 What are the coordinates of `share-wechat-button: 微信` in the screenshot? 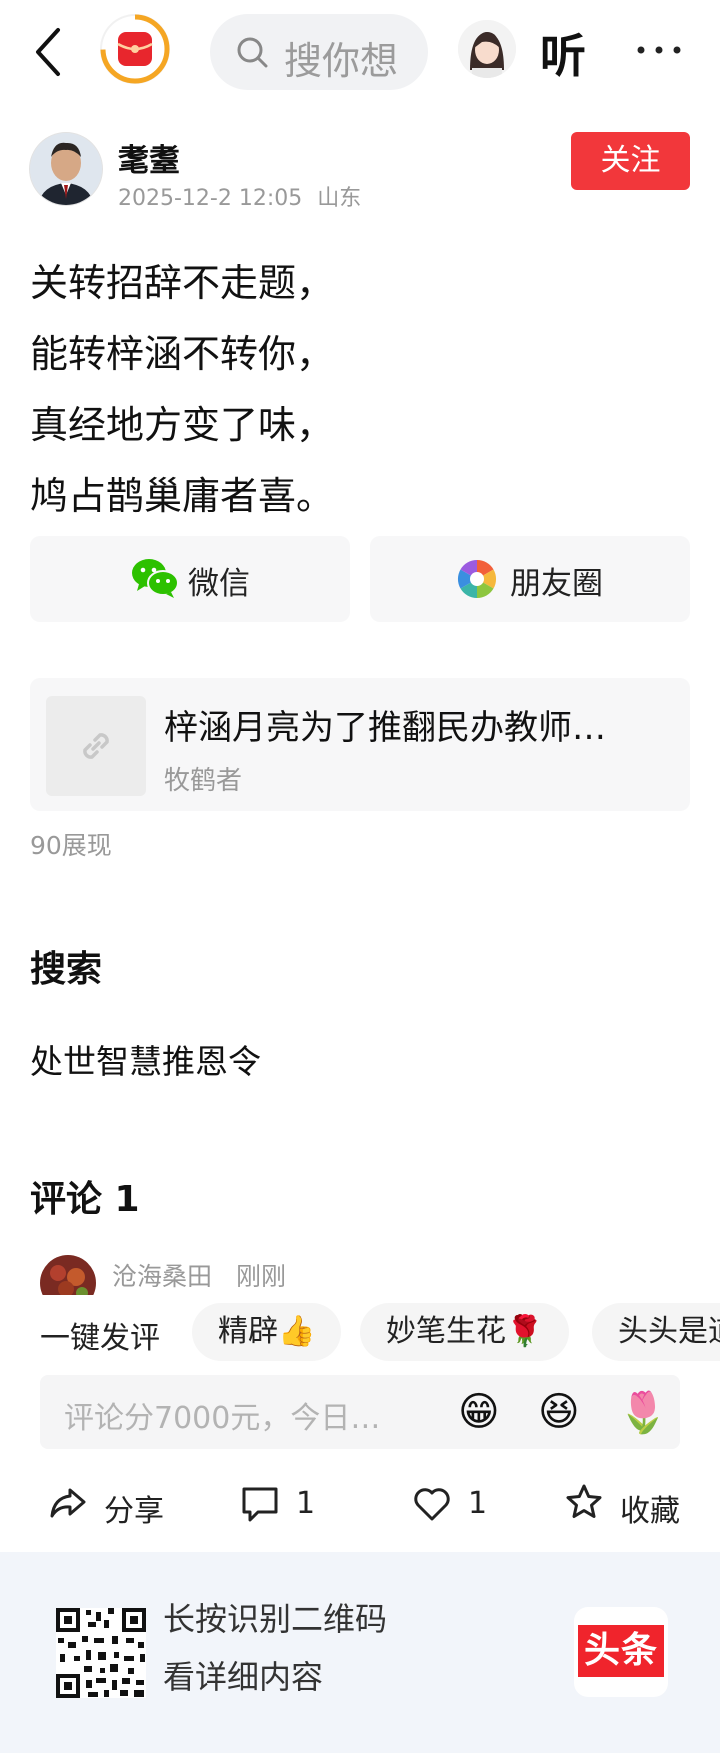 It's located at (190, 579).